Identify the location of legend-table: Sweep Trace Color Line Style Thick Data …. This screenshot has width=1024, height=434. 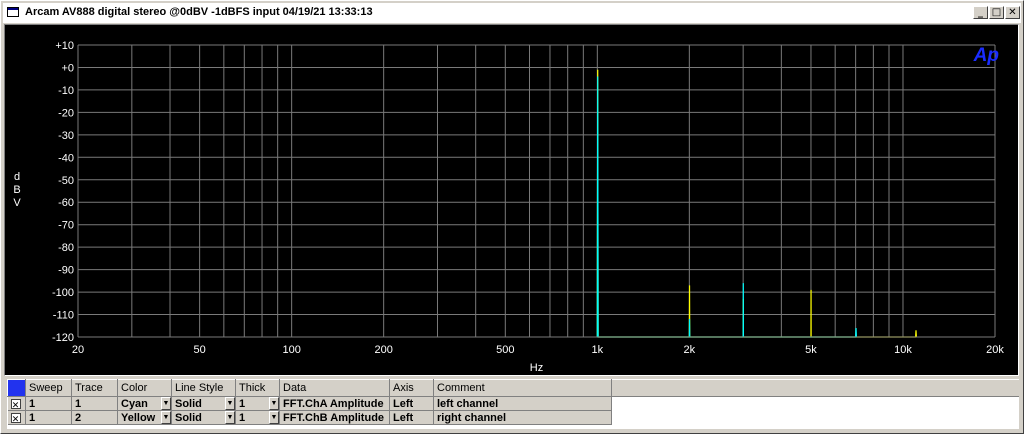
(309, 402).